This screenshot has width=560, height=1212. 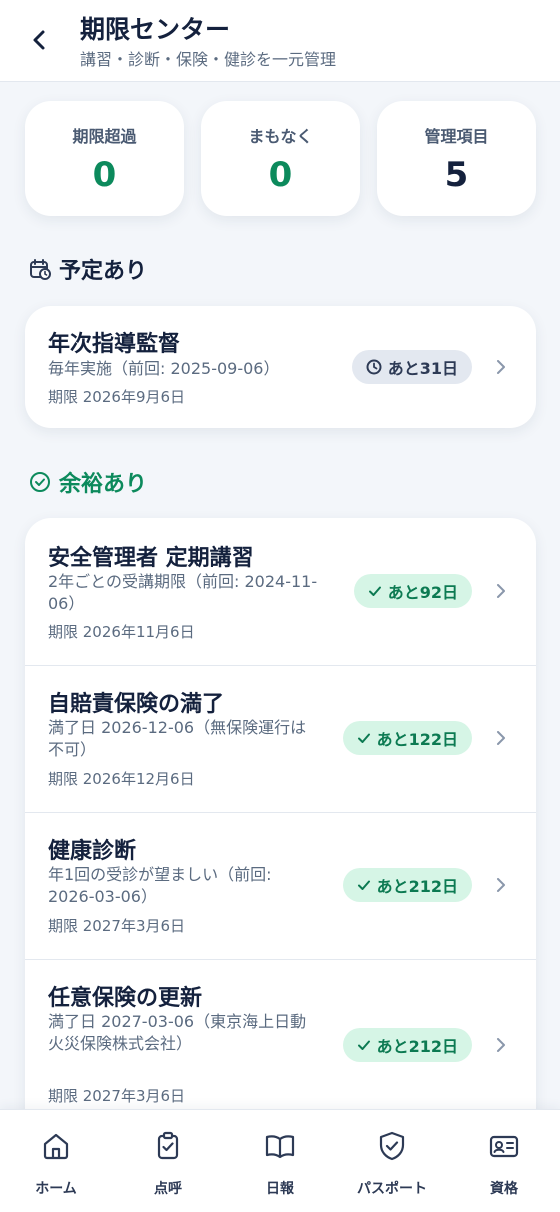 I want to click on item-title: 任意保険の更新, so click(x=125, y=998).